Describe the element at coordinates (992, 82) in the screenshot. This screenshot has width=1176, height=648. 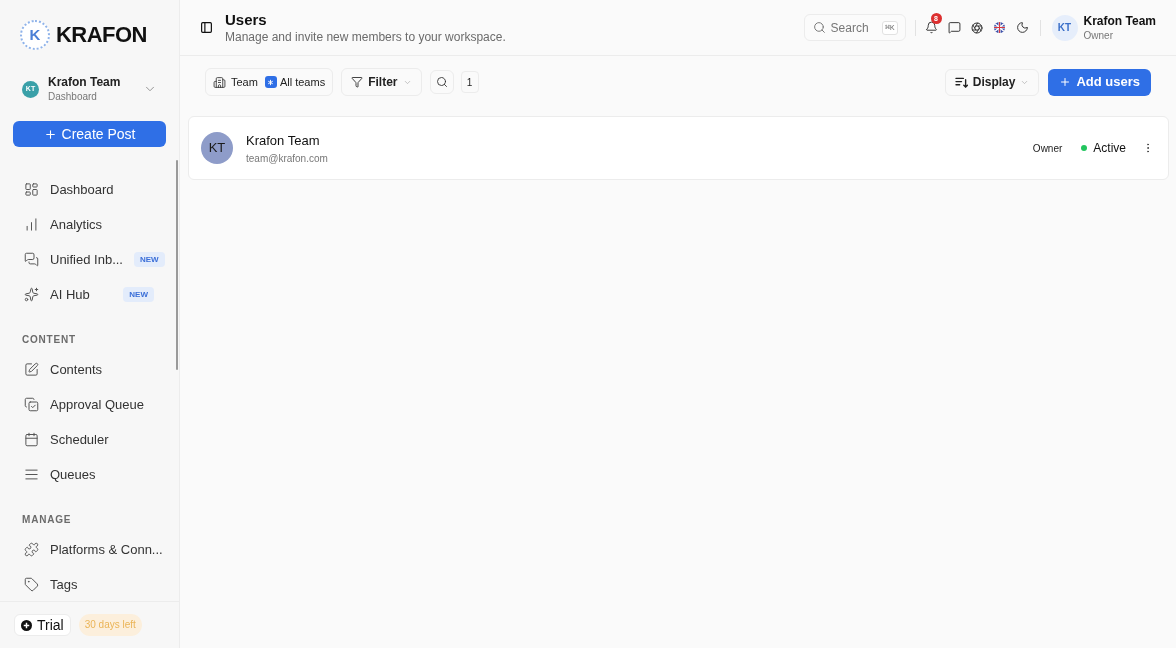
I see `display-button: Display` at that location.